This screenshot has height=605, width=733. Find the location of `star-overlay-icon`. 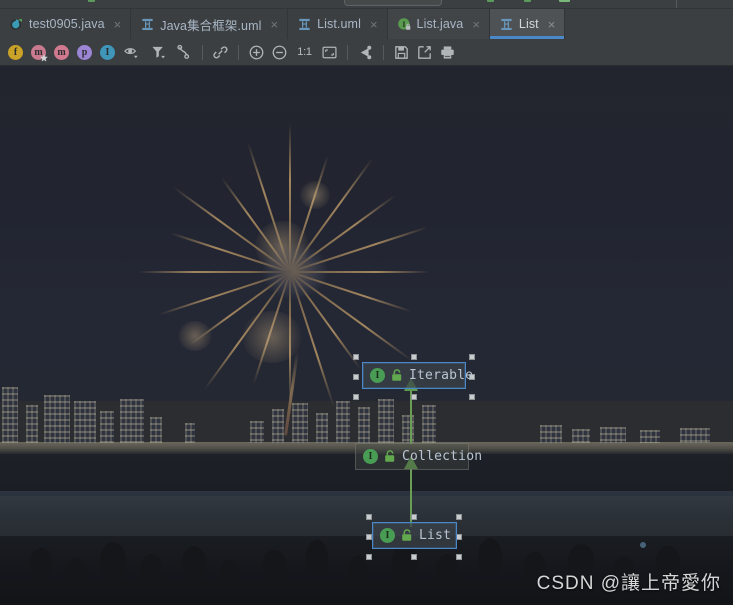

star-overlay-icon is located at coordinates (44, 57).